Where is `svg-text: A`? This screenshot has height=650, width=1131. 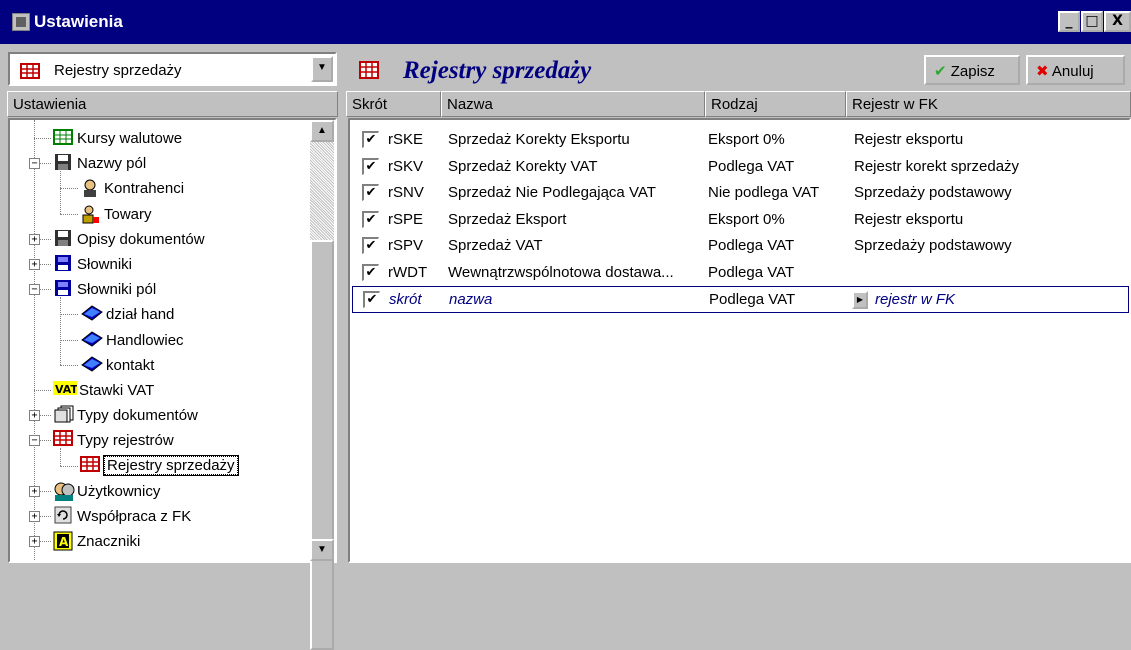 svg-text: A is located at coordinates (64, 542).